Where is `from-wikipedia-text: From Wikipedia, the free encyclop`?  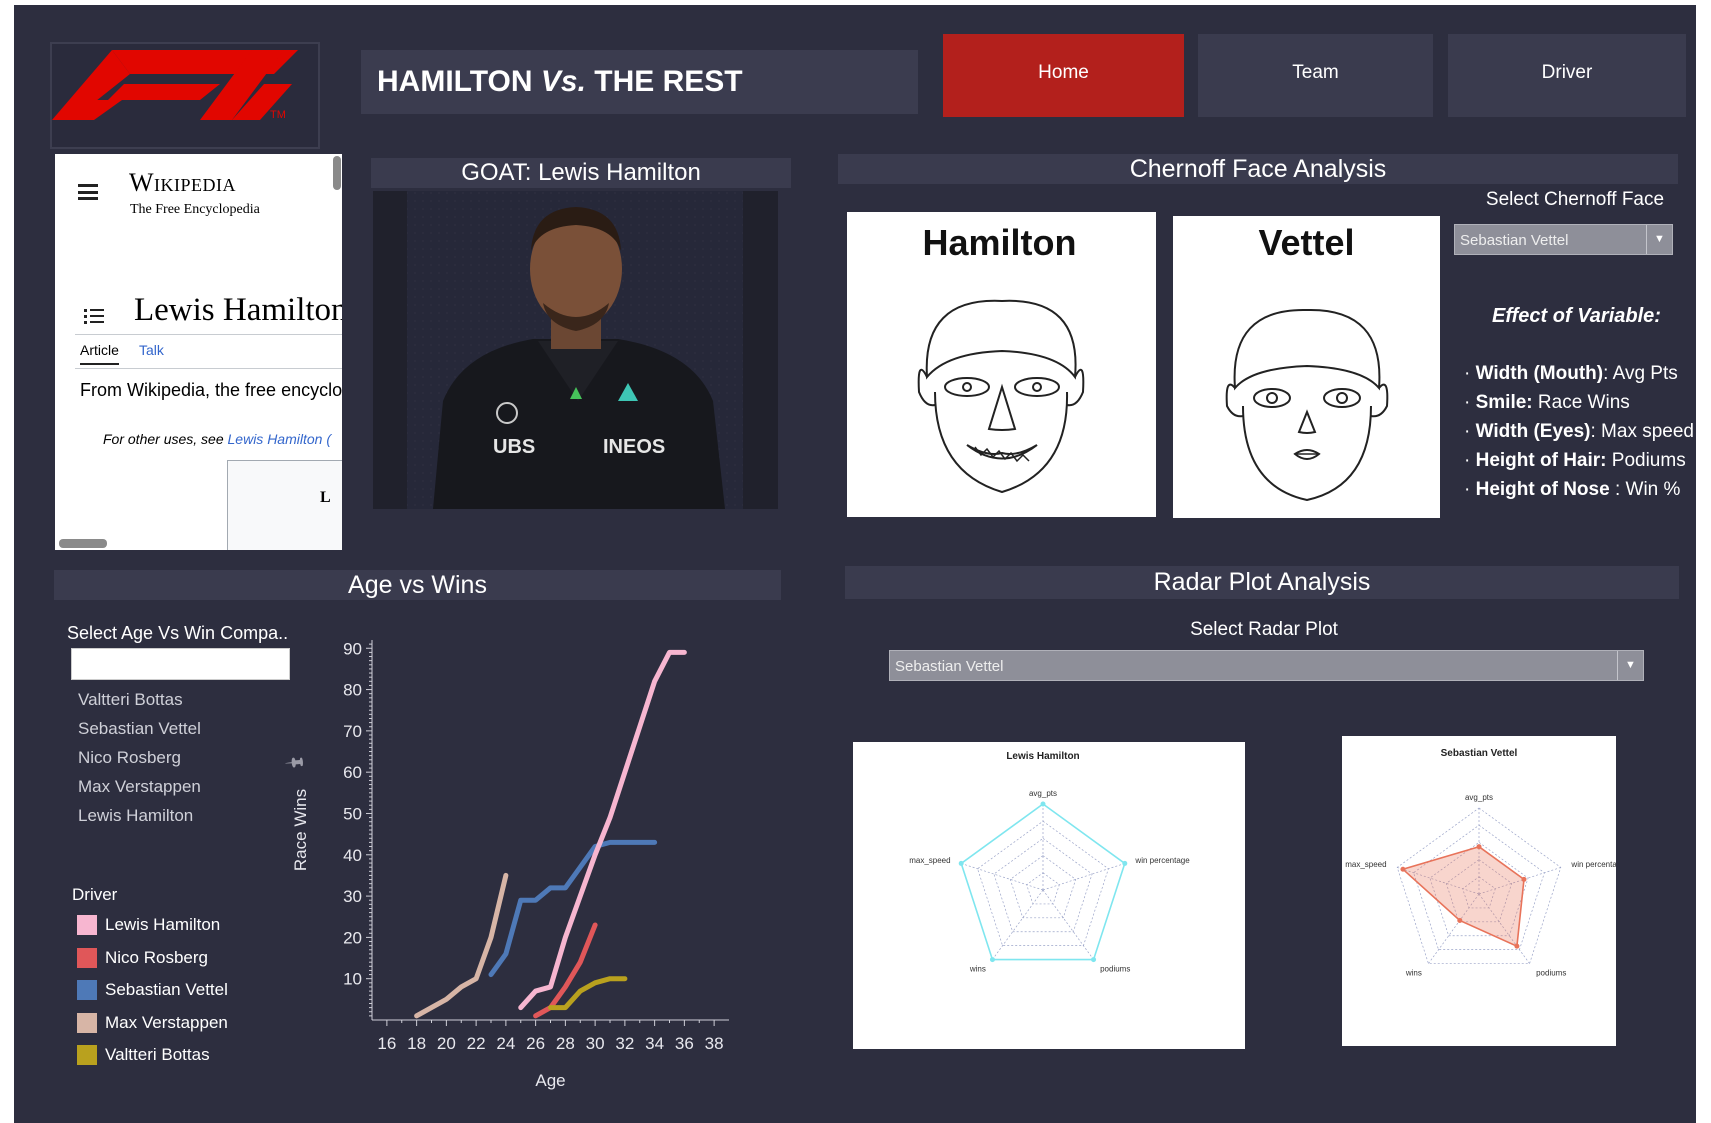 from-wikipedia-text: From Wikipedia, the free encyclop is located at coordinates (211, 390).